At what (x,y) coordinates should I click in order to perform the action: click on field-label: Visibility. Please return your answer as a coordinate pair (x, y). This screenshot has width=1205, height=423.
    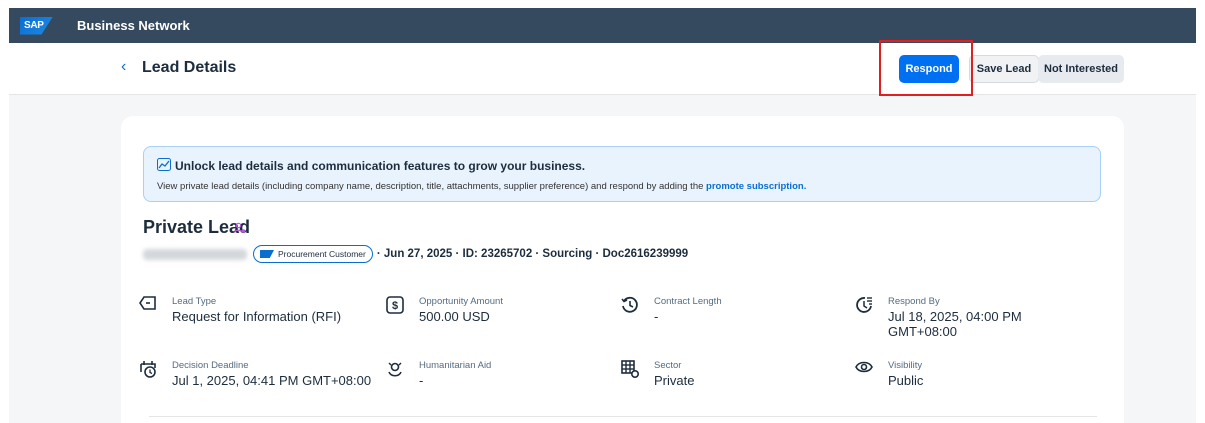
    Looking at the image, I should click on (905, 365).